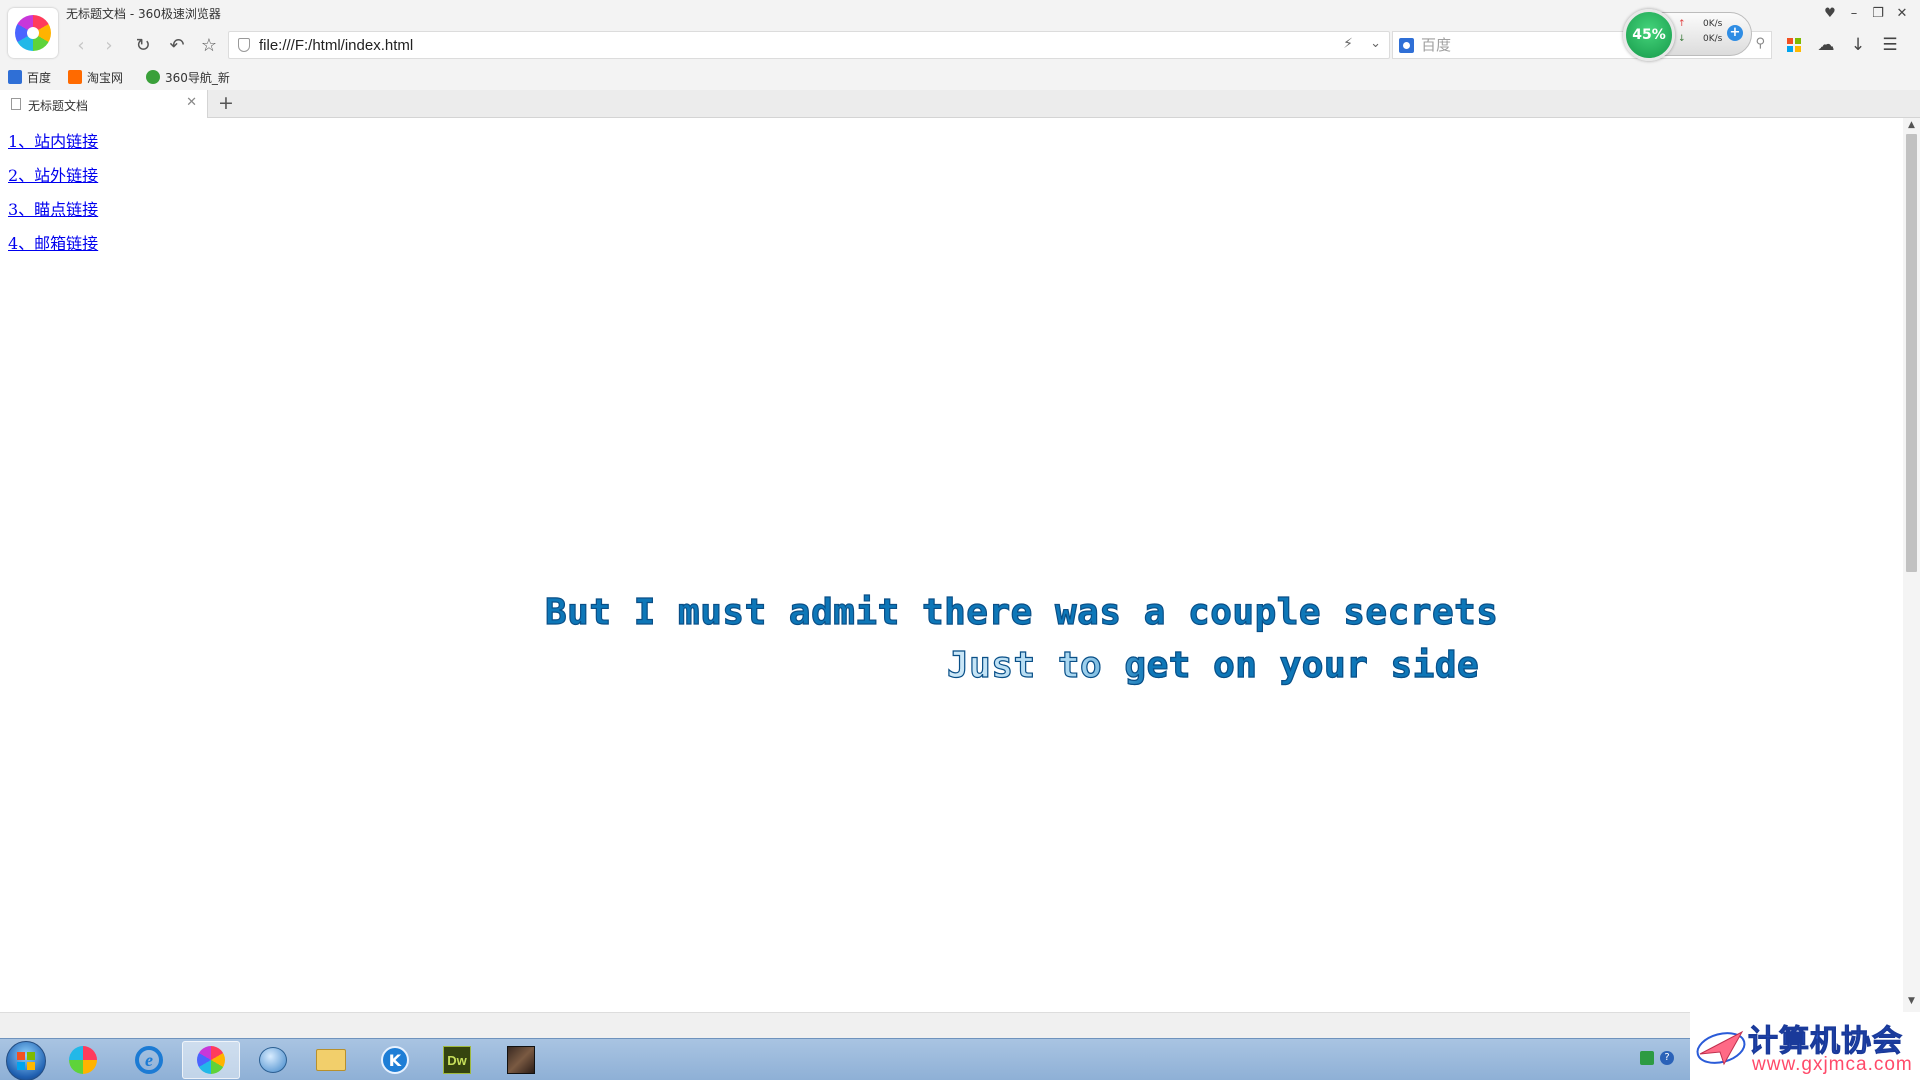 The image size is (1920, 1080). What do you see at coordinates (1649, 35) in the screenshot?
I see `net-percent: 45%` at bounding box center [1649, 35].